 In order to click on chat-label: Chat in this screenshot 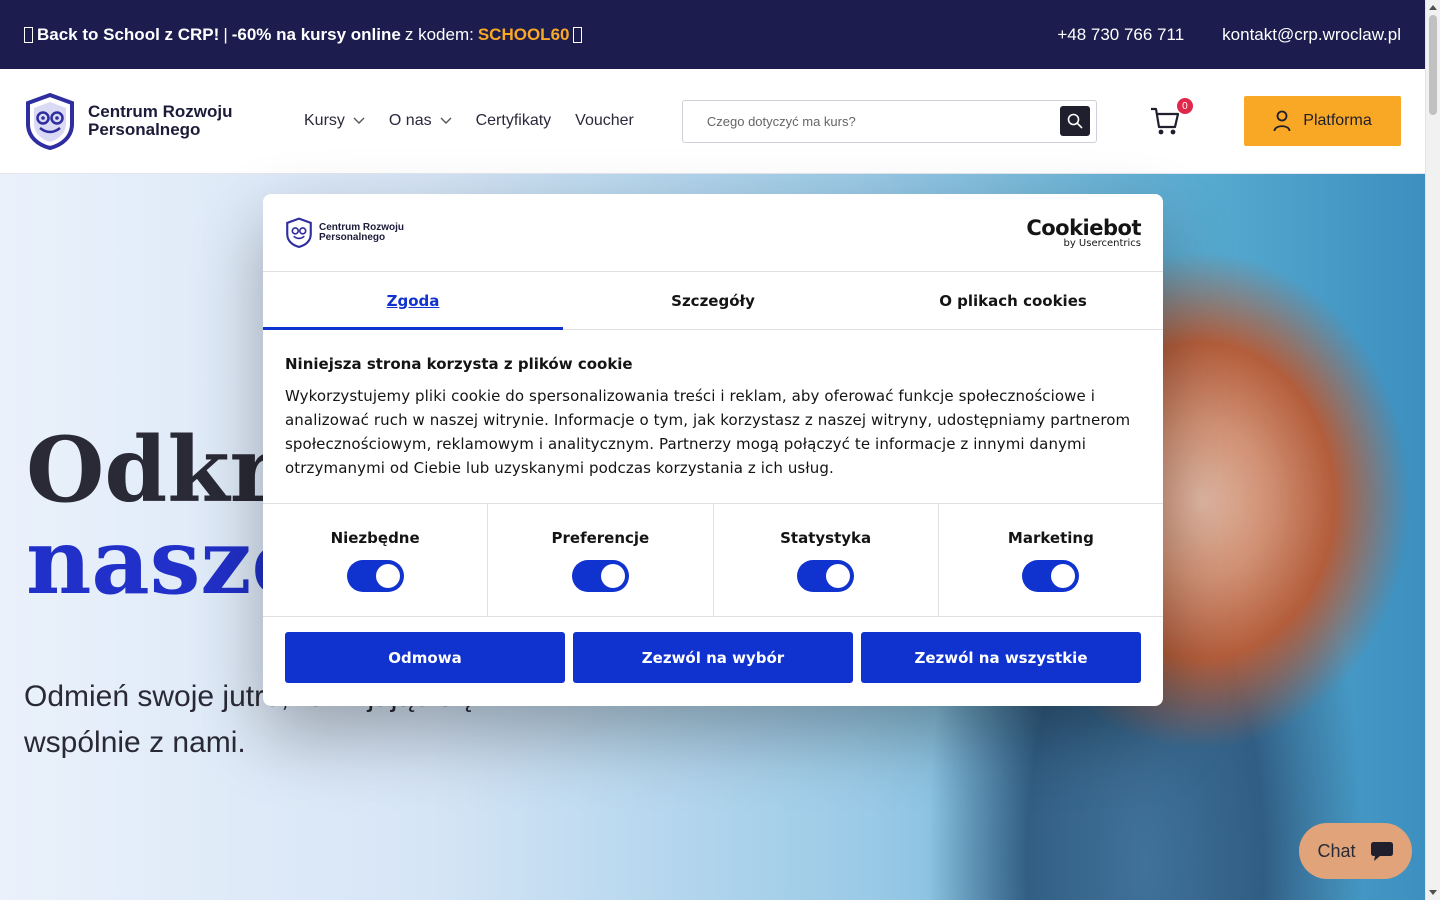, I will do `click(1336, 850)`.